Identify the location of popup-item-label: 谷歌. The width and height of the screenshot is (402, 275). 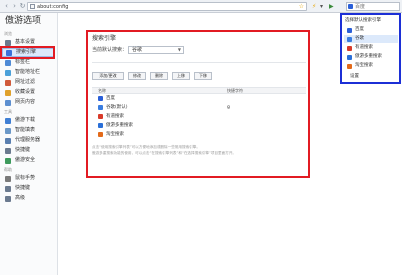
(359, 38).